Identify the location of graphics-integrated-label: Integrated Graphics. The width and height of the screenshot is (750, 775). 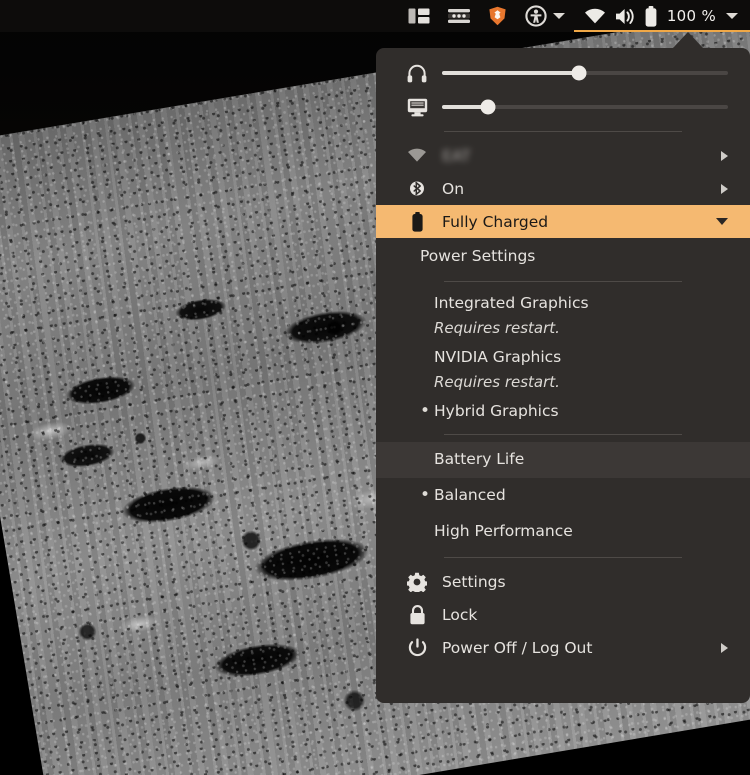
(511, 303).